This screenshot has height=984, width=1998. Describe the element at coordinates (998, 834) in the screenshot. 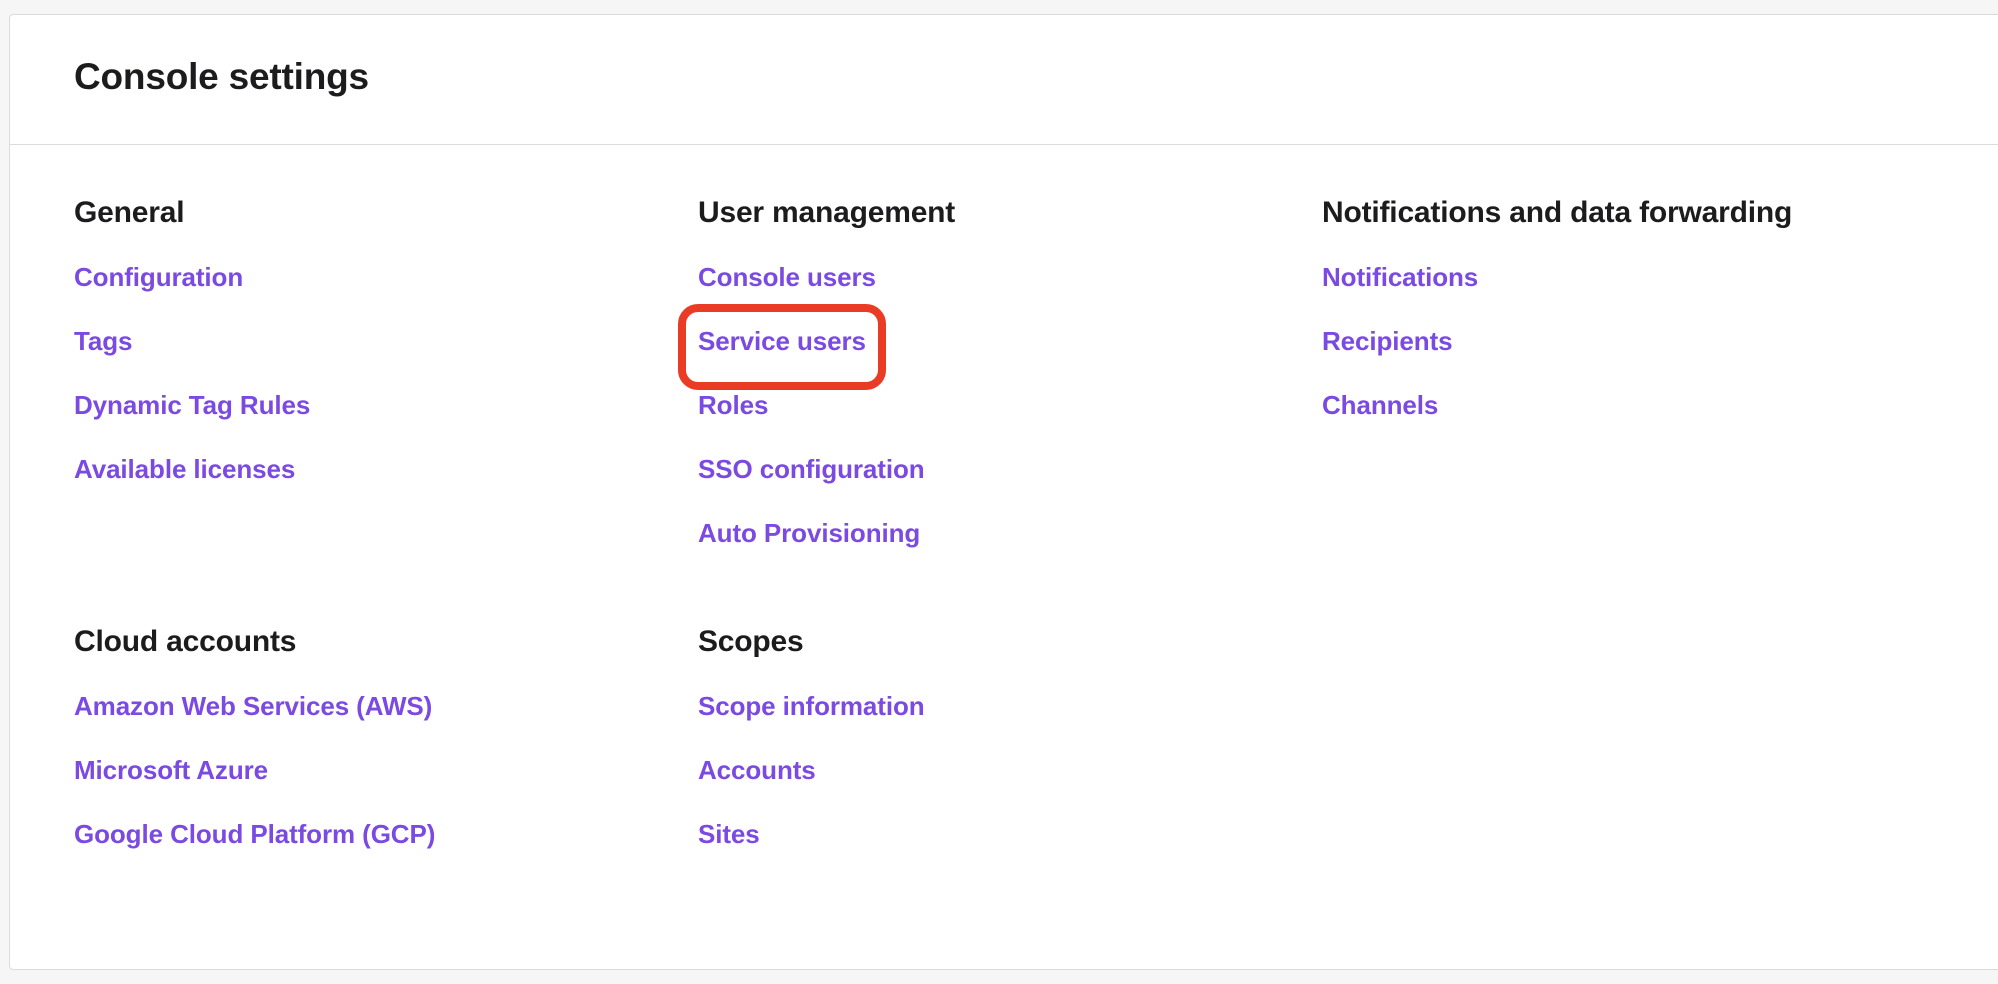

I see `list-item: Sites` at that location.